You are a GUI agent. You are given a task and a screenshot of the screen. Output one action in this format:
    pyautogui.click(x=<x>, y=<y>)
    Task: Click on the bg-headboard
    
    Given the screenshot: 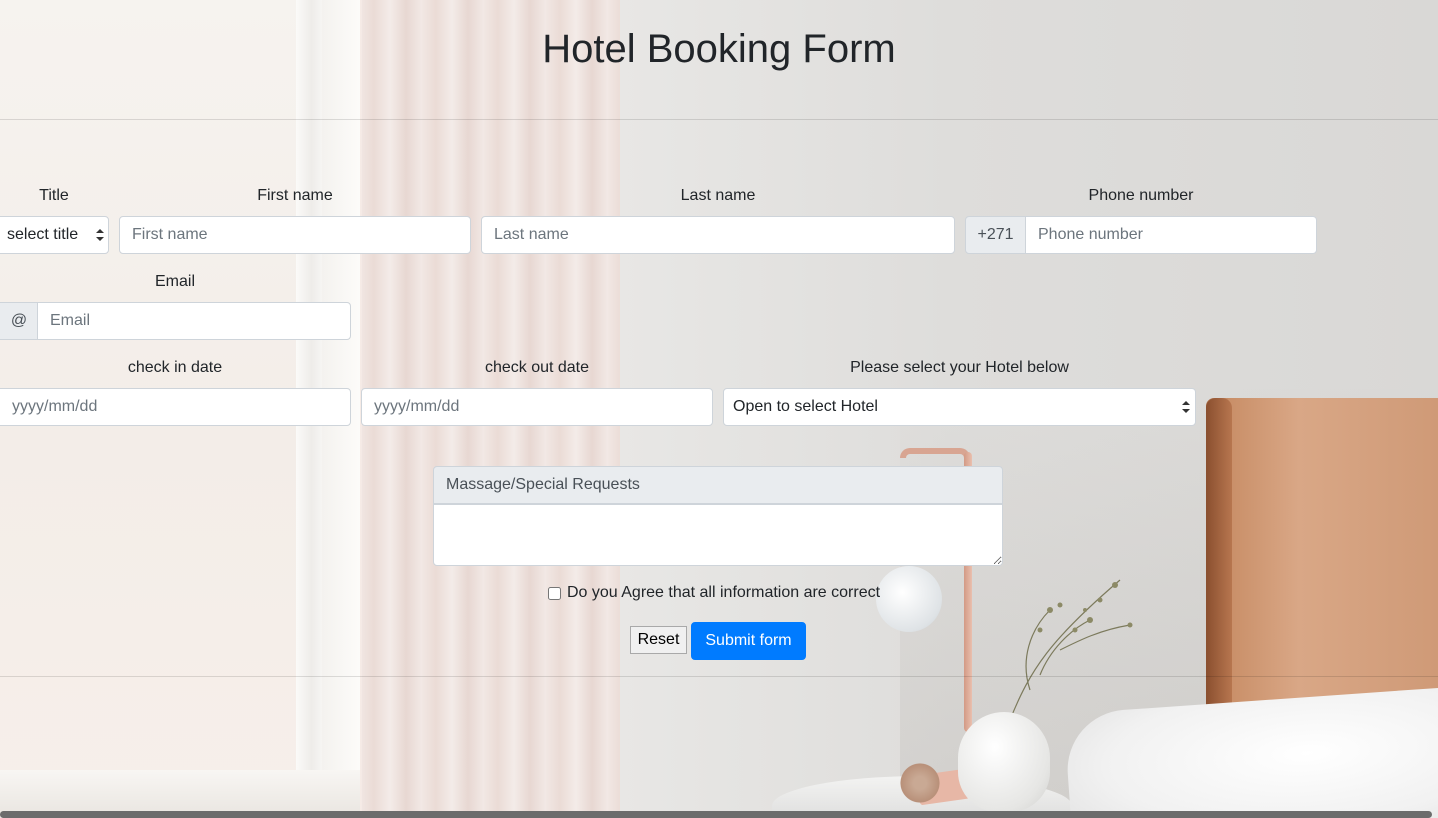 What is the action you would take?
    pyautogui.click(x=1322, y=563)
    